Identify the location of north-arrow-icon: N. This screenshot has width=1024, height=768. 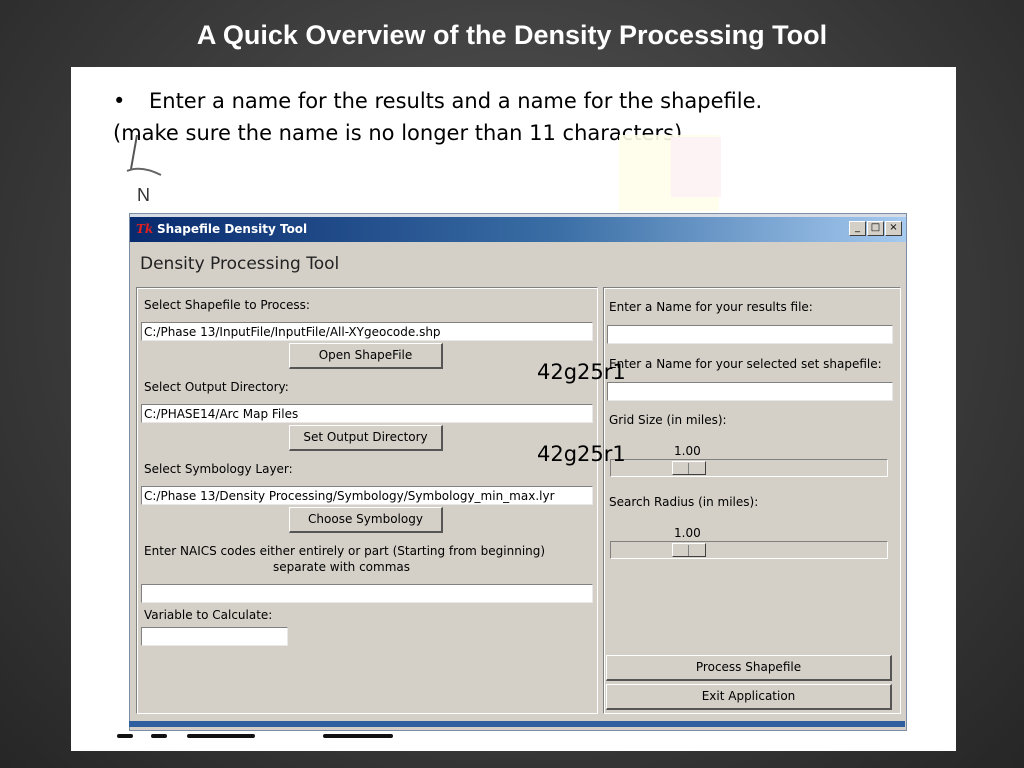
(144, 170).